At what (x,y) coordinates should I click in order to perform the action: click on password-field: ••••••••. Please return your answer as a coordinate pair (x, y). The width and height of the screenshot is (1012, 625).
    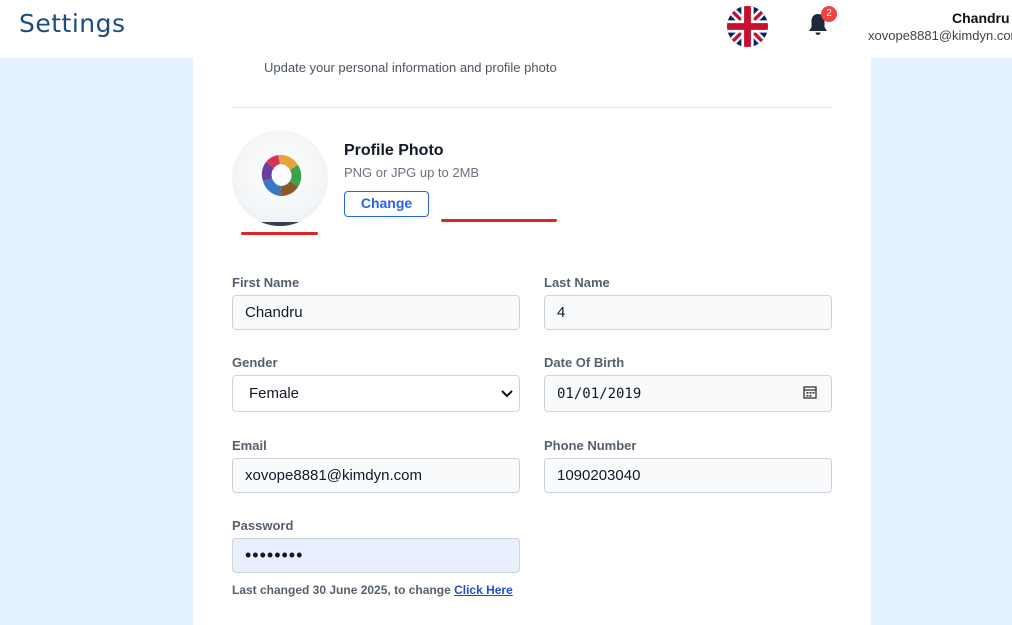
    Looking at the image, I should click on (376, 555).